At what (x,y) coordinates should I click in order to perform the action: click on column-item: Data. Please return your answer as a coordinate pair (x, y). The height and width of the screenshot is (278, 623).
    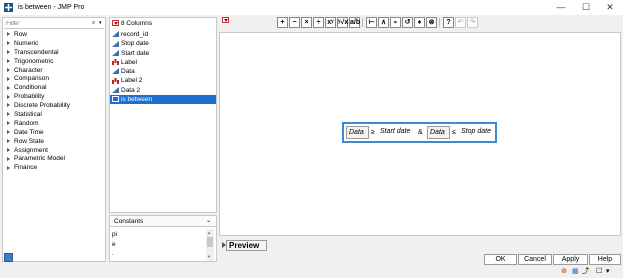
    Looking at the image, I should click on (163, 71).